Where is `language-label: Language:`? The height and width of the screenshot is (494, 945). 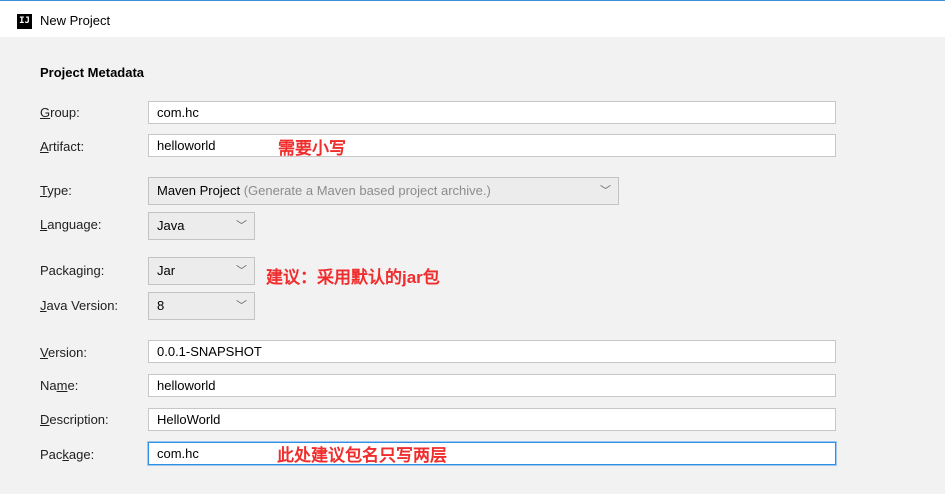
language-label: Language: is located at coordinates (71, 224).